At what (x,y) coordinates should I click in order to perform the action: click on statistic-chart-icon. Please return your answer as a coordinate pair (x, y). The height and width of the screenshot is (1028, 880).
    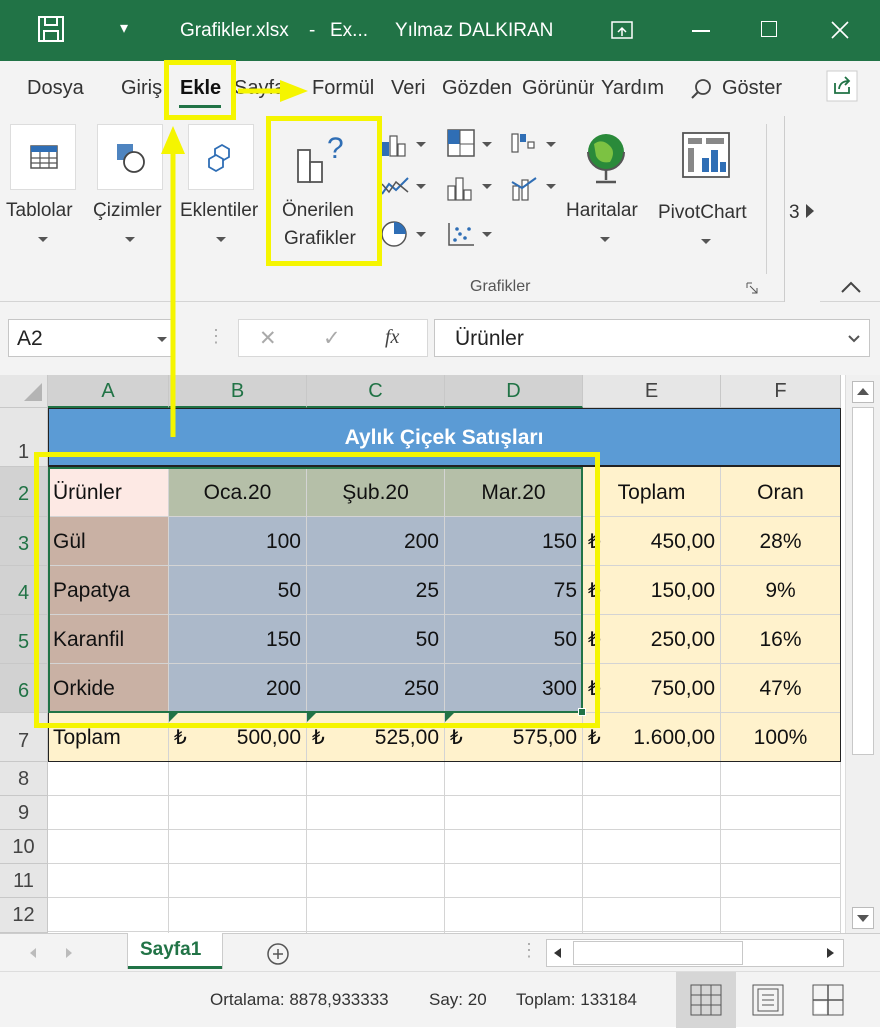
    Looking at the image, I should click on (461, 188).